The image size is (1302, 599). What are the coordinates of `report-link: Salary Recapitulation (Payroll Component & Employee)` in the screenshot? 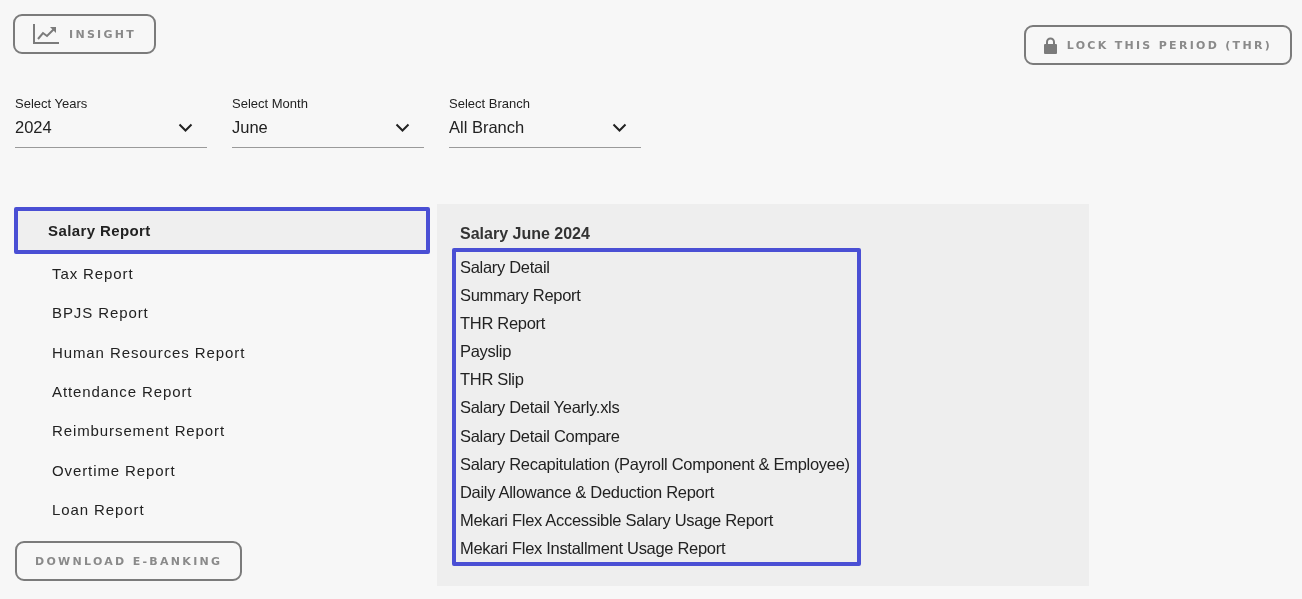 It's located at (655, 463).